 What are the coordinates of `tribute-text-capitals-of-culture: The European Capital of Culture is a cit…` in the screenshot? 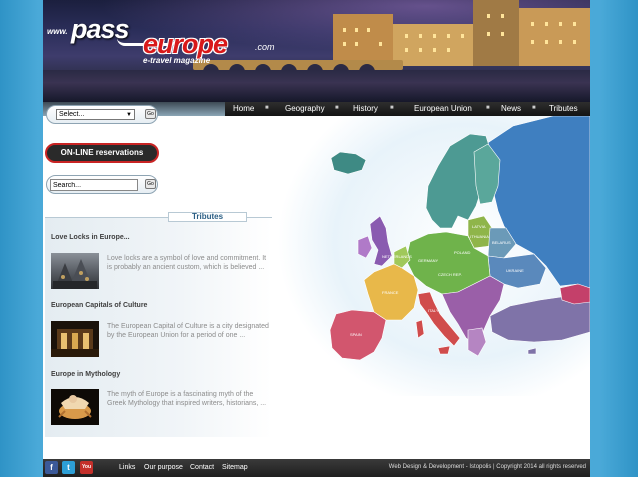 It's located at (188, 331).